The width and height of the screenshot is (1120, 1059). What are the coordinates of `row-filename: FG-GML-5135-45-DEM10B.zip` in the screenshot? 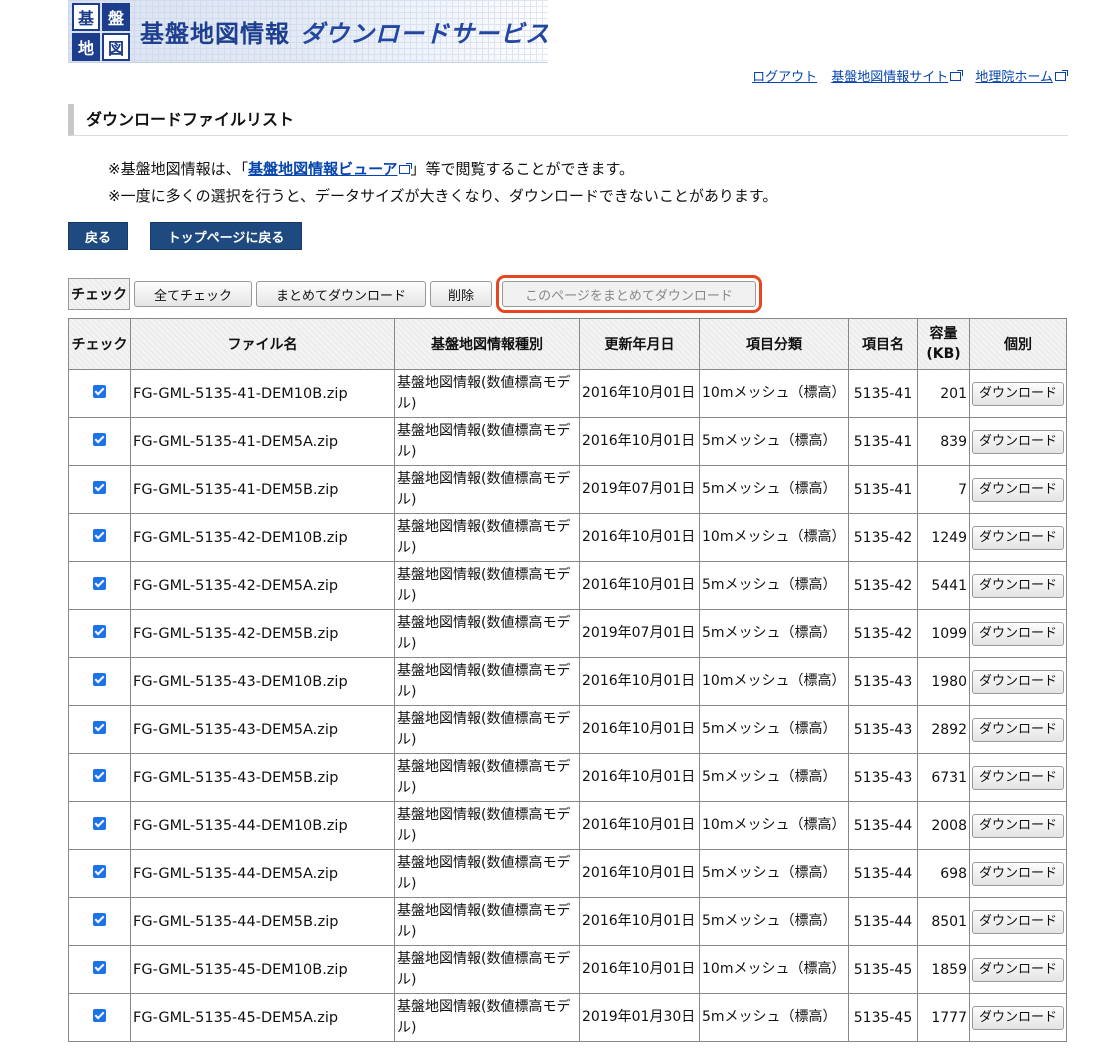 It's located at (262, 969).